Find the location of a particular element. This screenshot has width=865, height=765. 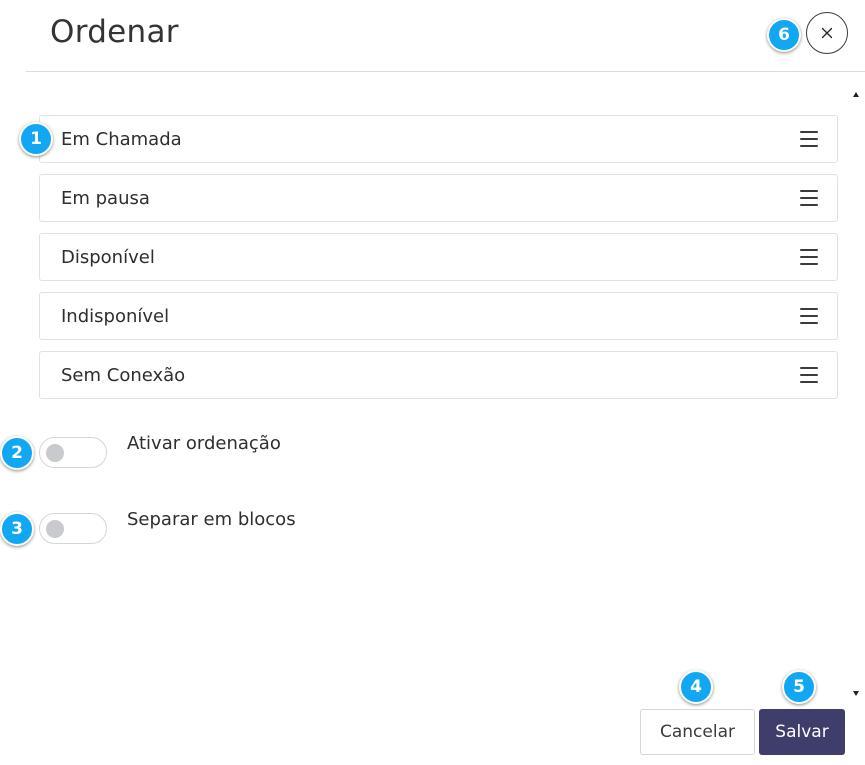

ativar-ordenacao-label: Ativar ordenação is located at coordinates (204, 443).